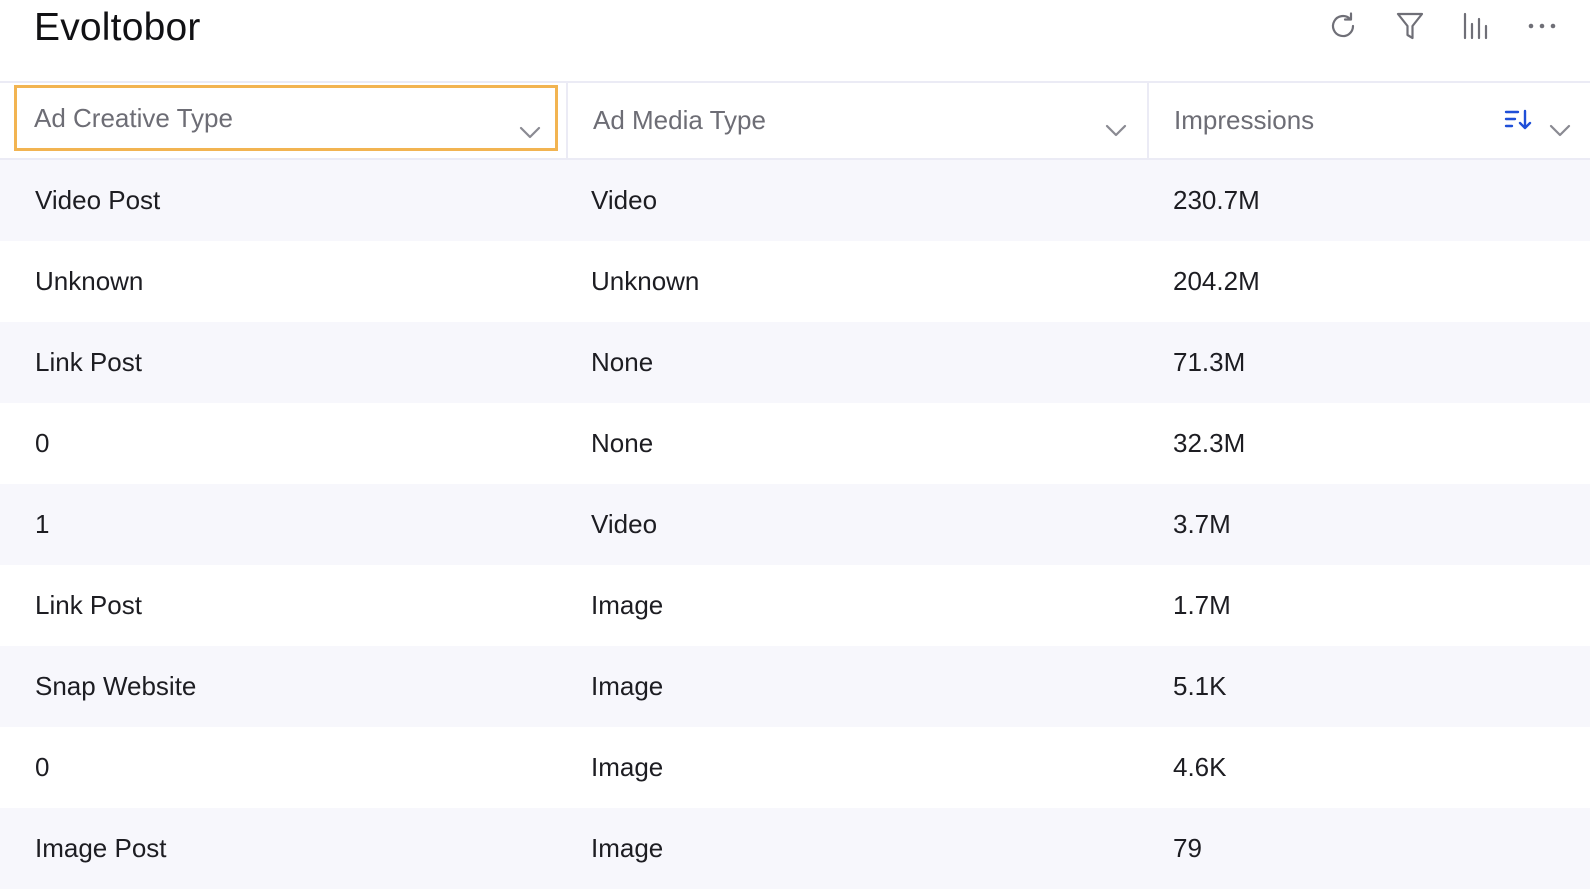 The width and height of the screenshot is (1590, 889). Describe the element at coordinates (1209, 443) in the screenshot. I see `cell-impressions: 32.3M` at that location.